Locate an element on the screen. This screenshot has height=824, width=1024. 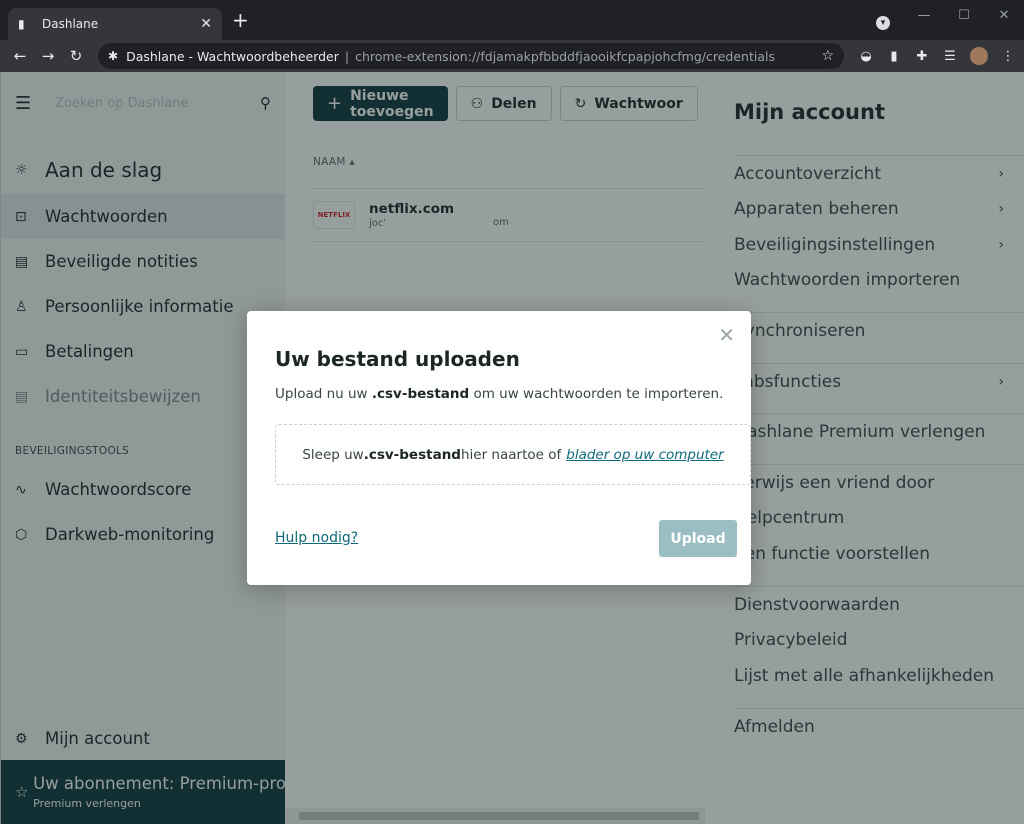
profile-avatar is located at coordinates (979, 56).